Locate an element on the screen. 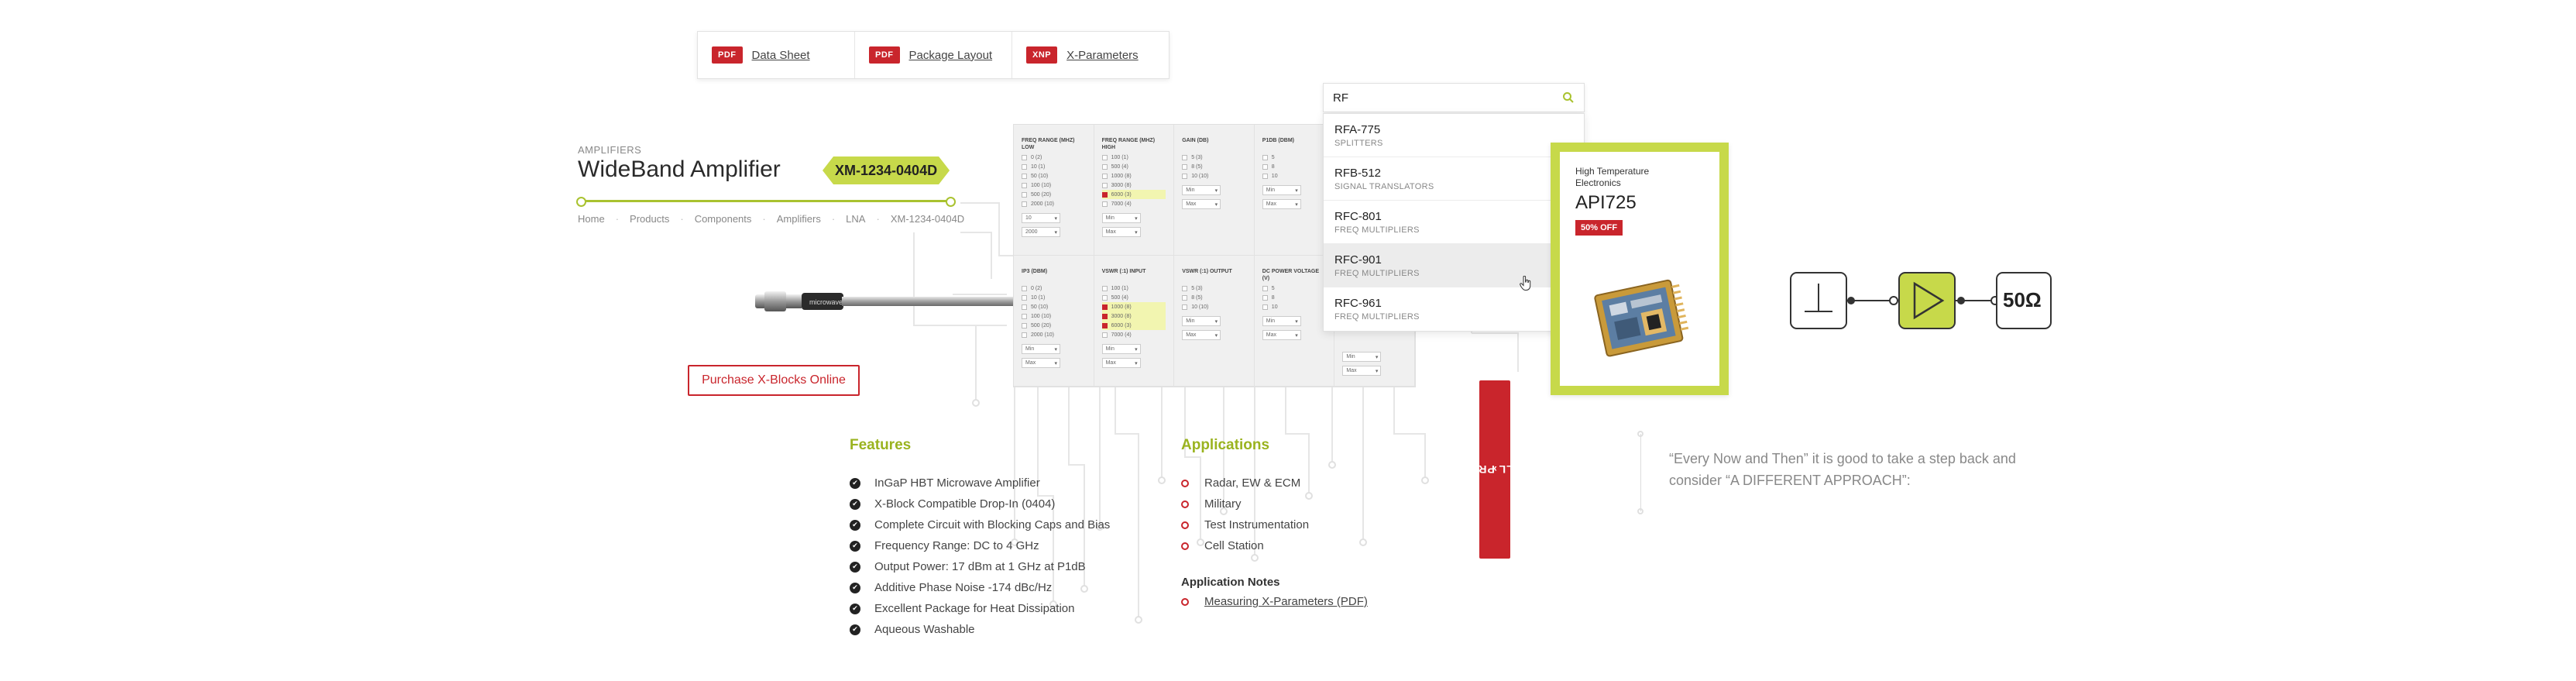 This screenshot has height=681, width=2576. filter-option: 1000 (8) is located at coordinates (1133, 176).